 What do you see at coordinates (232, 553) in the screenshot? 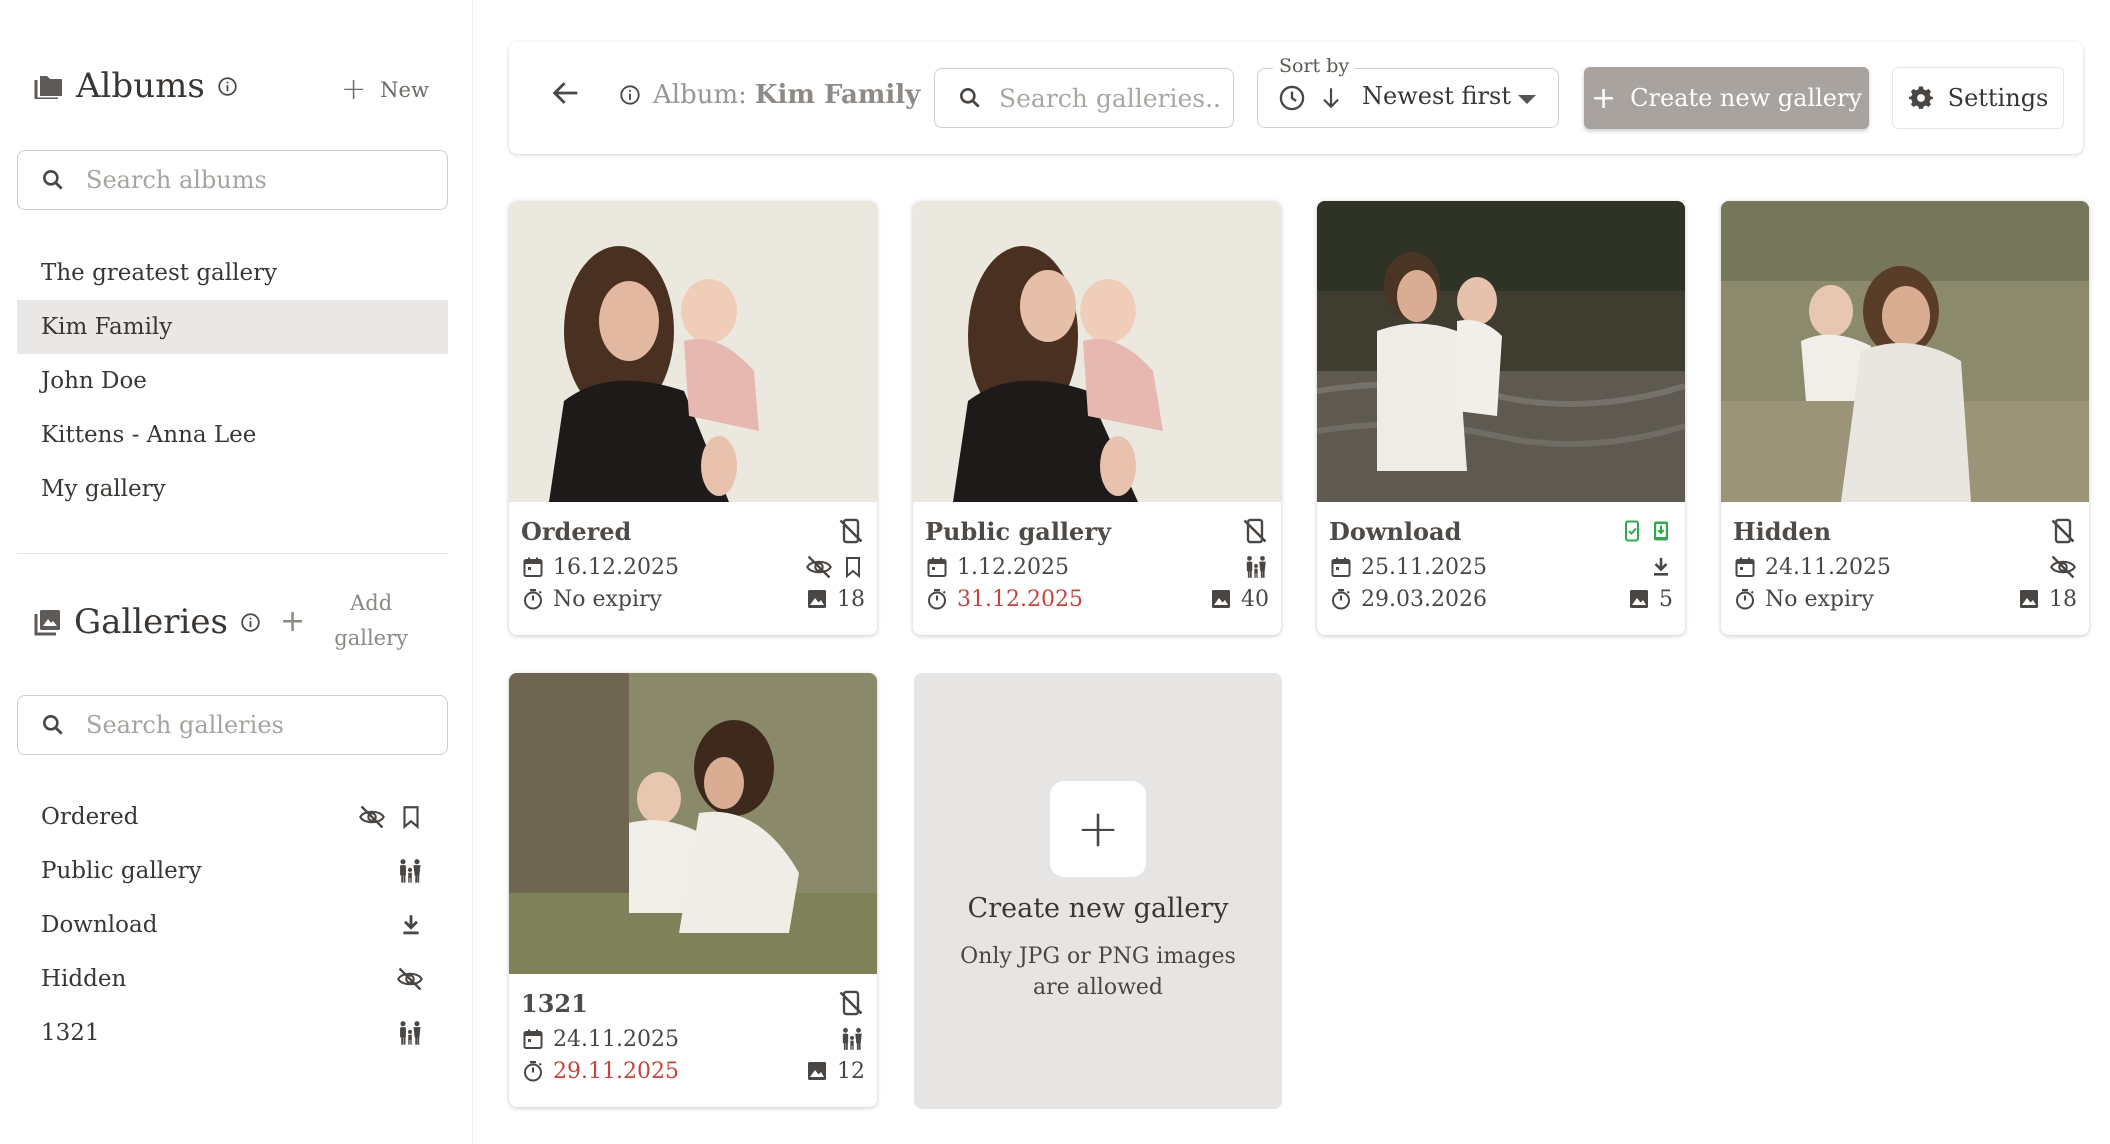
I see `sidebar-divider` at bounding box center [232, 553].